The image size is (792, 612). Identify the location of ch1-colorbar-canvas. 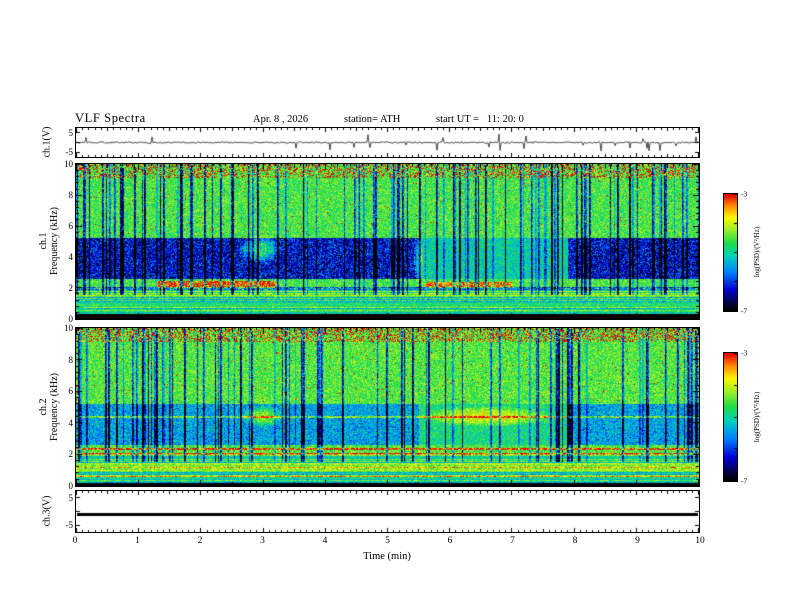
(730, 252).